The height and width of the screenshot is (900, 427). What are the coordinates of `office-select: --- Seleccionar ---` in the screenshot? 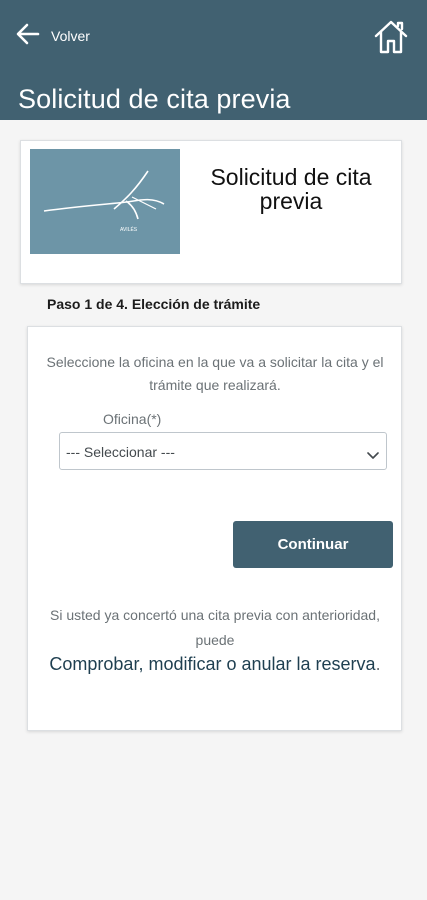 It's located at (223, 451).